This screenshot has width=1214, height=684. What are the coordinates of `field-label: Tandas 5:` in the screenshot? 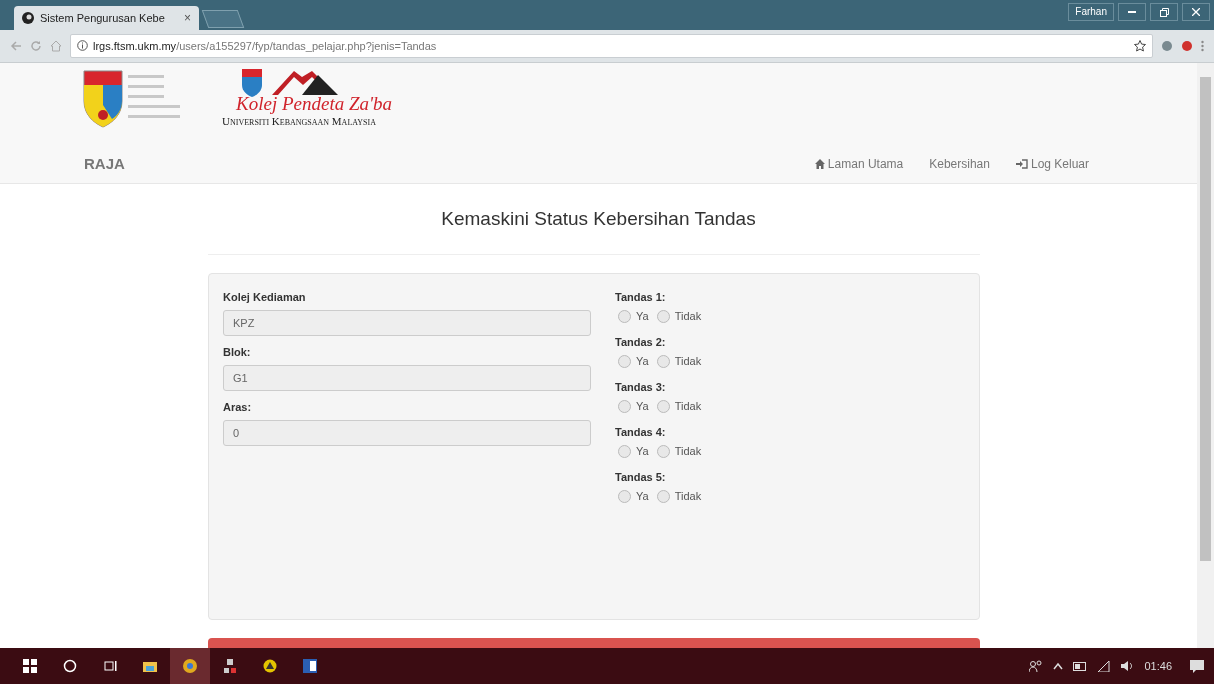 It's located at (641, 476).